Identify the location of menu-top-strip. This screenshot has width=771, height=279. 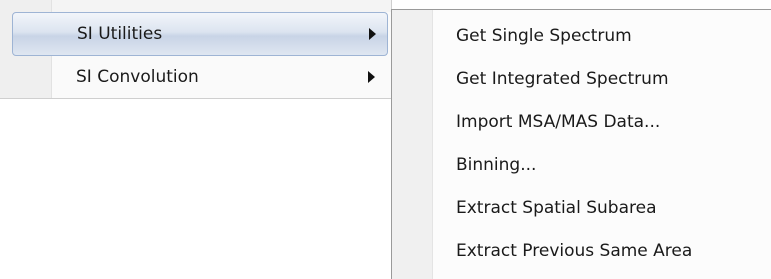
(195, 6).